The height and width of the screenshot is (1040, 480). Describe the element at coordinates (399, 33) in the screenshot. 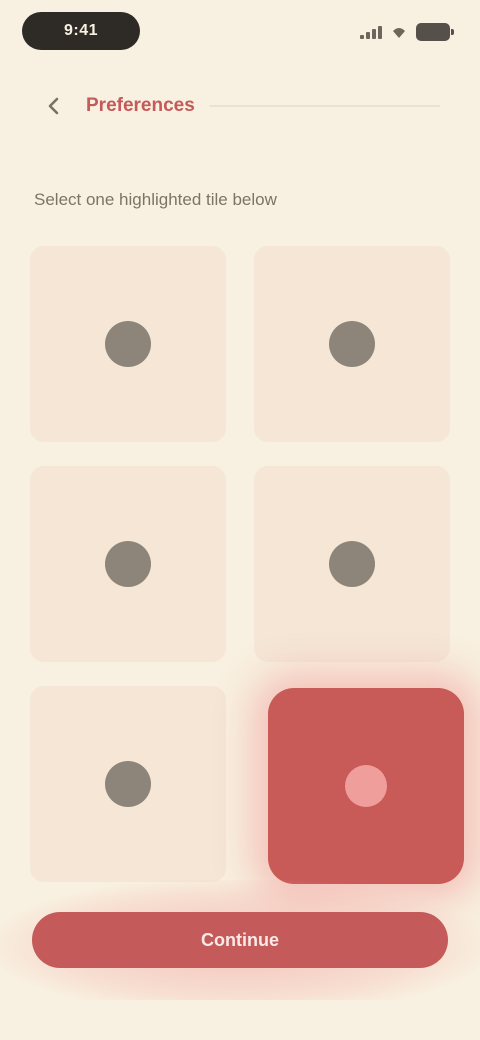

I see `wifi-icon` at that location.